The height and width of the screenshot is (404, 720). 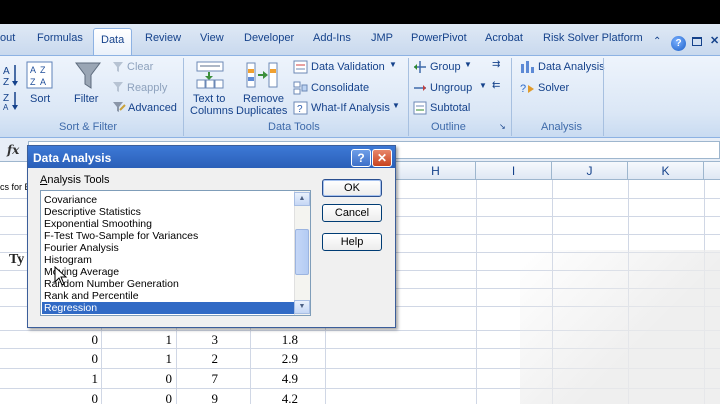 I want to click on scrollbar-thumb, so click(x=302, y=252).